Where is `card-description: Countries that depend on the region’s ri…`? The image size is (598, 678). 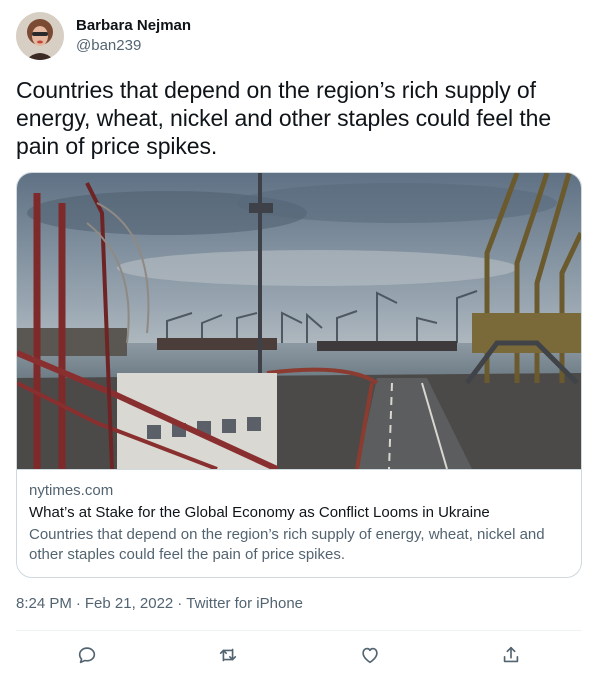
card-description: Countries that depend on the region’s ri… is located at coordinates (287, 544).